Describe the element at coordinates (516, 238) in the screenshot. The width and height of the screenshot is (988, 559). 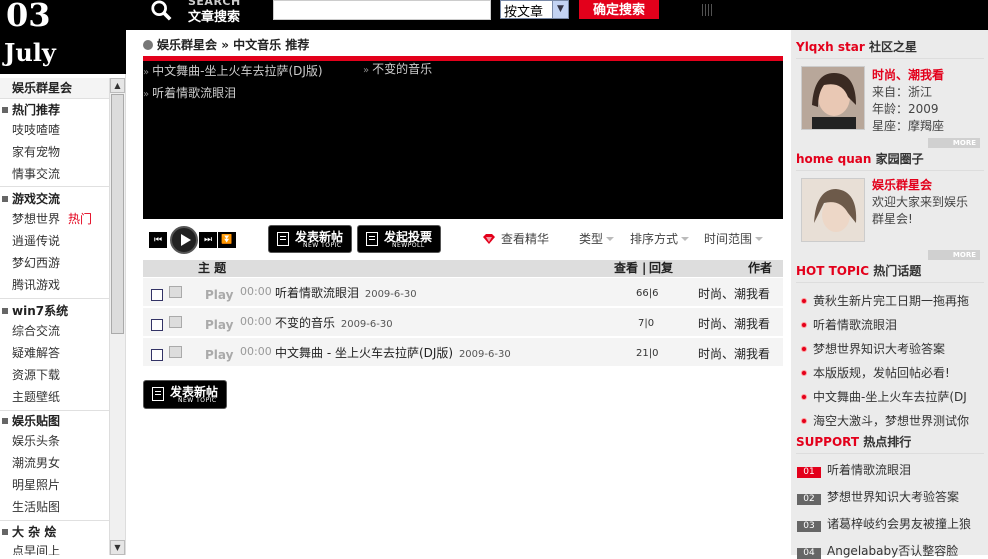
I see `digest-filter: 查看精华` at that location.